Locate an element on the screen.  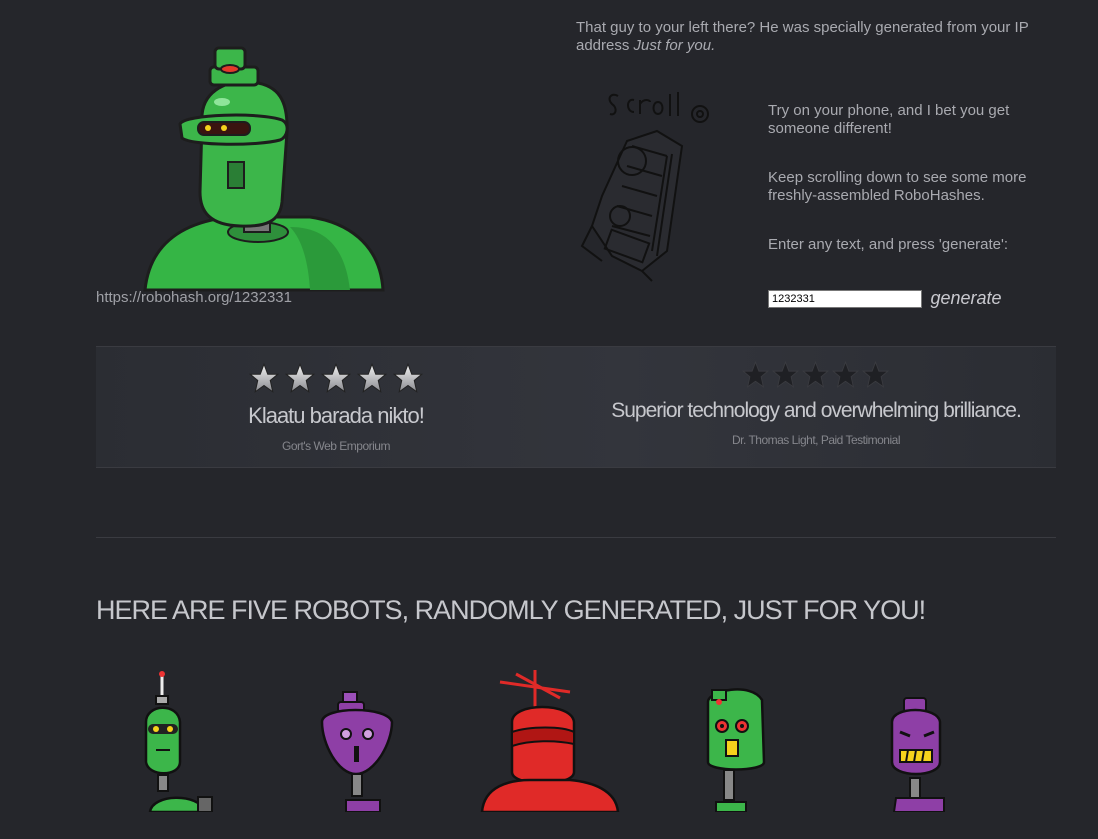
rating-stars-right is located at coordinates (817, 374).